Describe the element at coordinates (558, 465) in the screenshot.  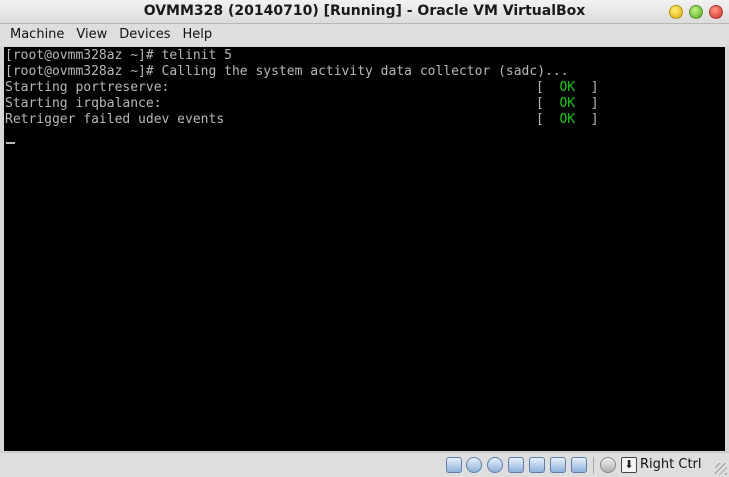
I see `display-icon` at that location.